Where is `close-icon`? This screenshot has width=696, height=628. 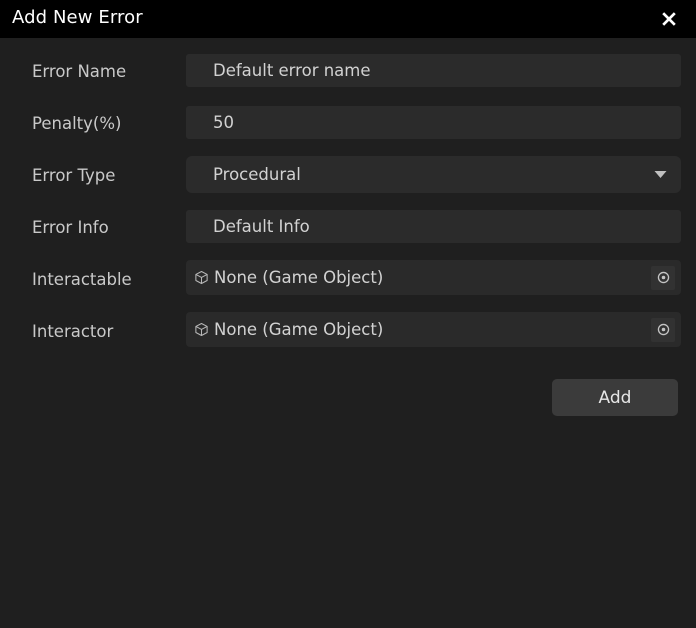 close-icon is located at coordinates (669, 19).